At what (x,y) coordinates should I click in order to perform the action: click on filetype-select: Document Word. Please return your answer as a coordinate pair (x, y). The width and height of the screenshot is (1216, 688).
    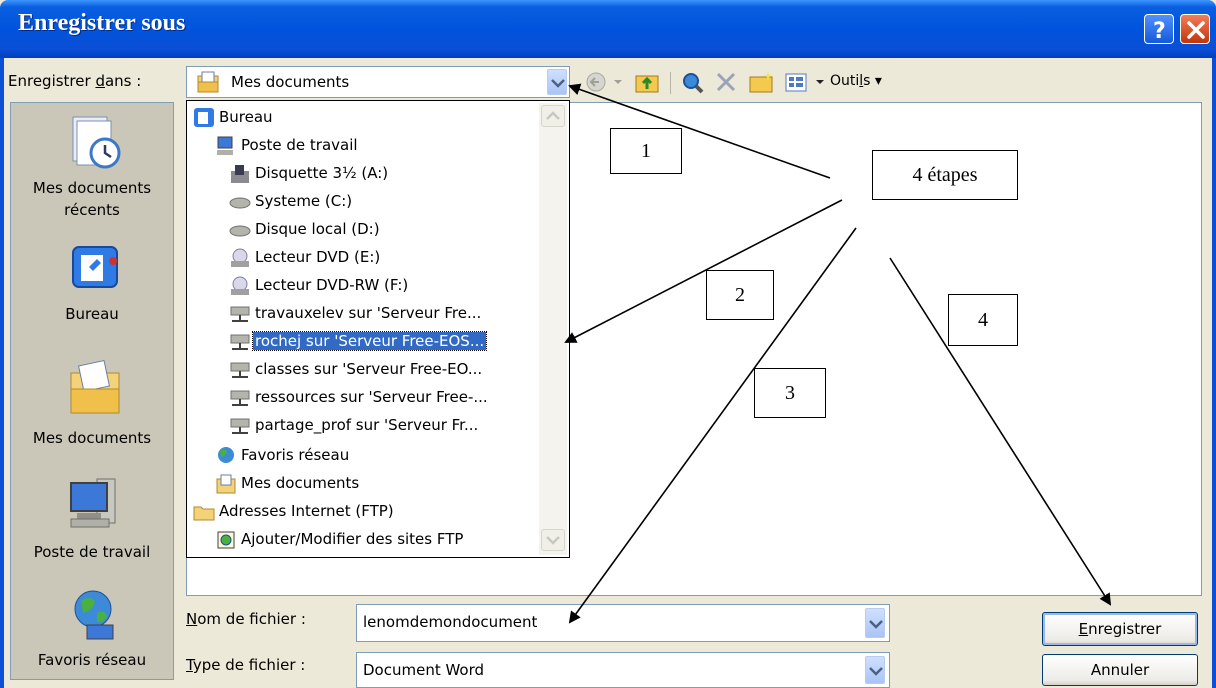
    Looking at the image, I should click on (623, 670).